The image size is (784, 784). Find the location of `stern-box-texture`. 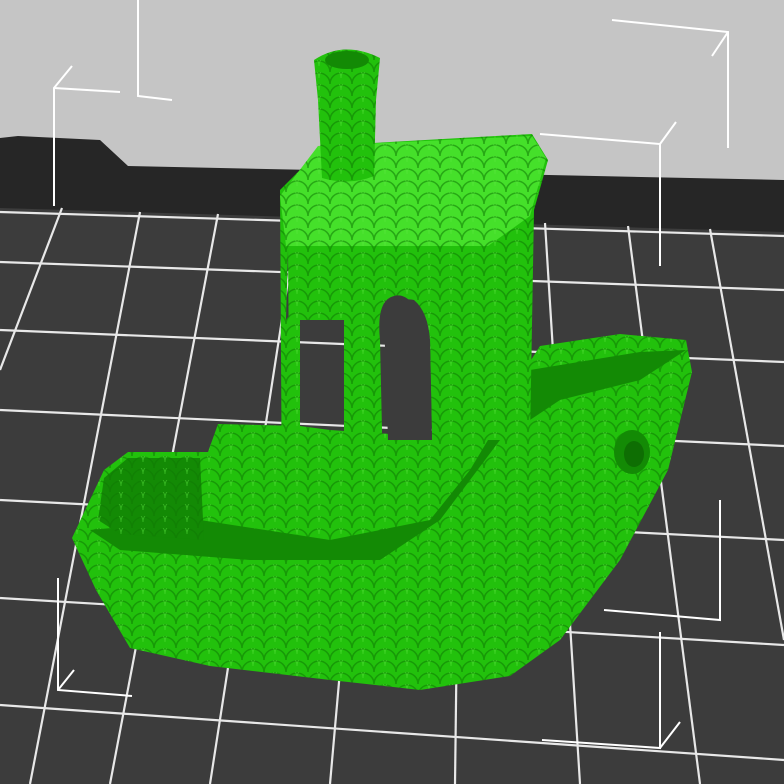

stern-box-texture is located at coordinates (151, 499).